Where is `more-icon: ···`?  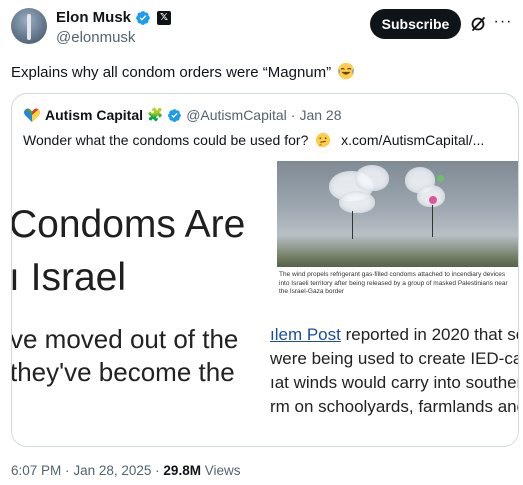 more-icon: ··· is located at coordinates (503, 22).